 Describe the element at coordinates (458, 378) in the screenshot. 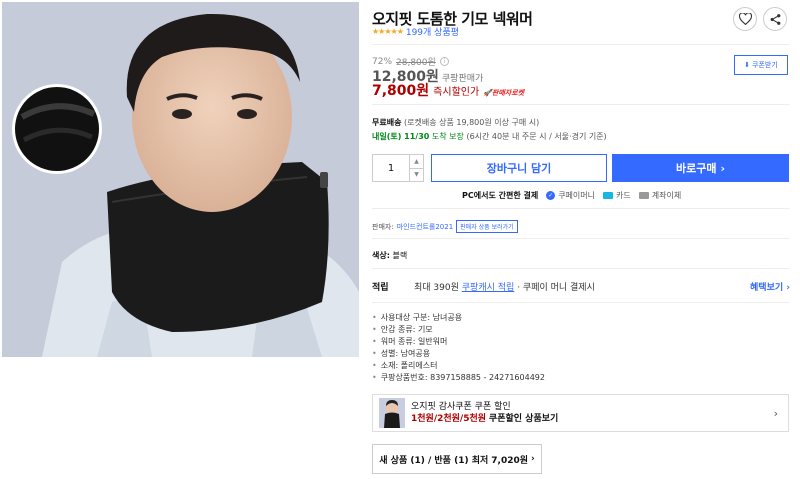

I see `list-item: 쿠팡상품번호: 8397158885 - 24271604492` at that location.